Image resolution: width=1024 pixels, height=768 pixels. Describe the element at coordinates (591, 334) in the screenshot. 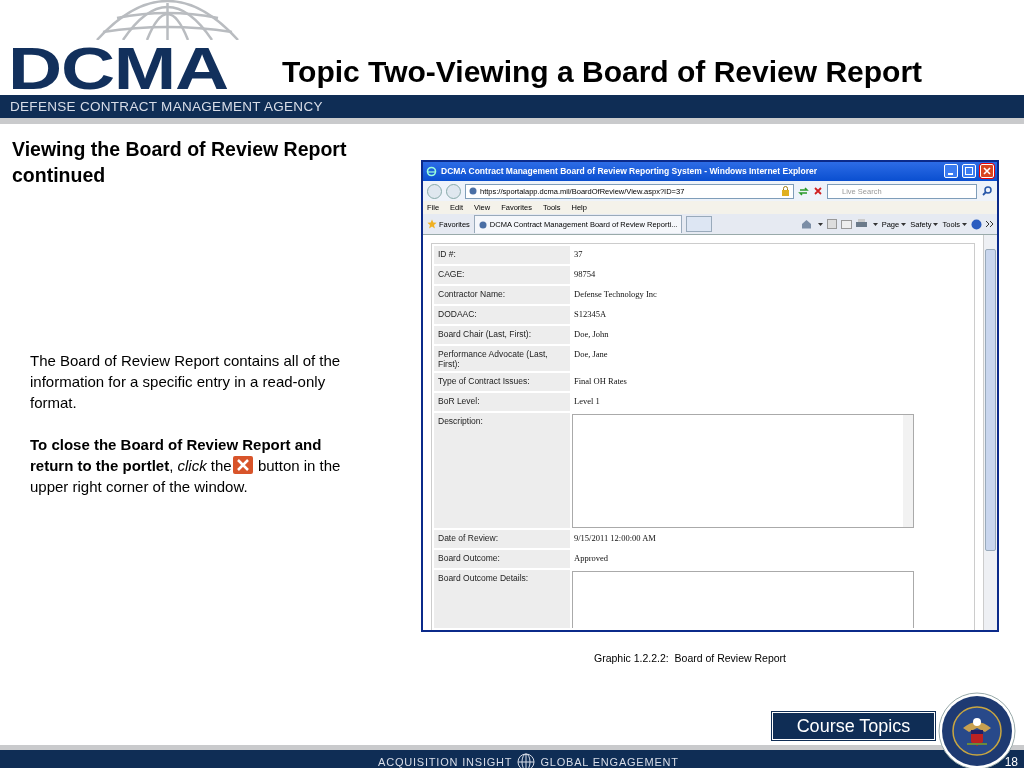

I see `field-value: Doe, John` at that location.